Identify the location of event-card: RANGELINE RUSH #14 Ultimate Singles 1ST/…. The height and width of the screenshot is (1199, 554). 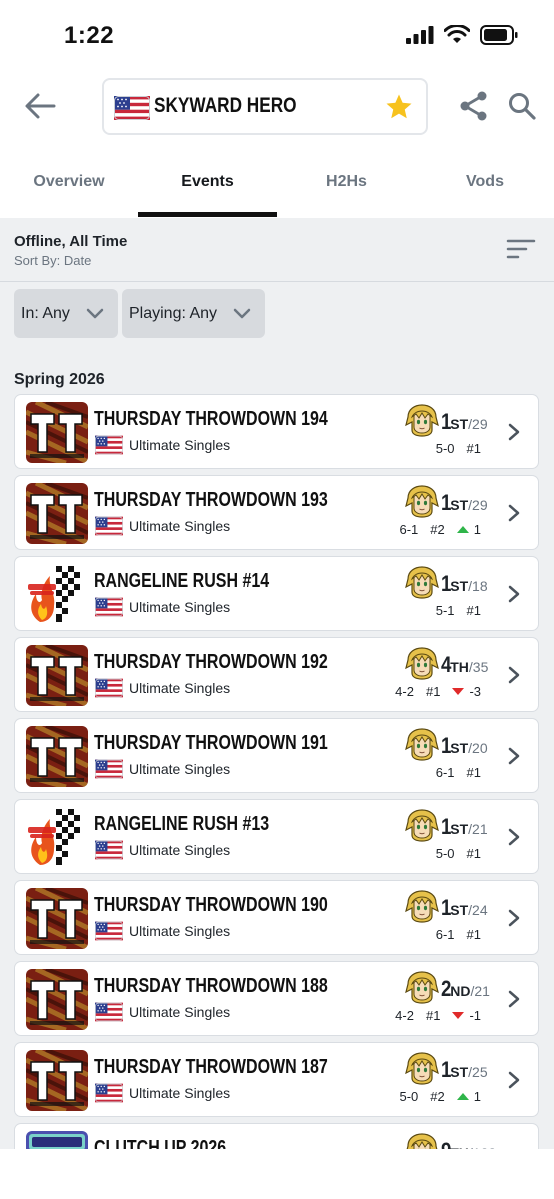
(276, 593).